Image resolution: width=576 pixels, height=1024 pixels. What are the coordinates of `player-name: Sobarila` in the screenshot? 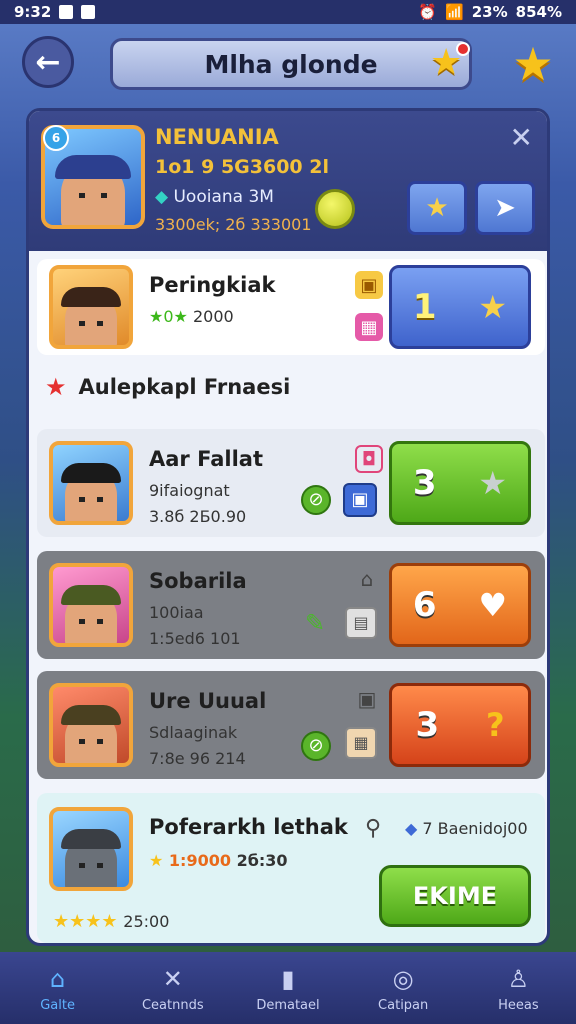 It's located at (198, 581).